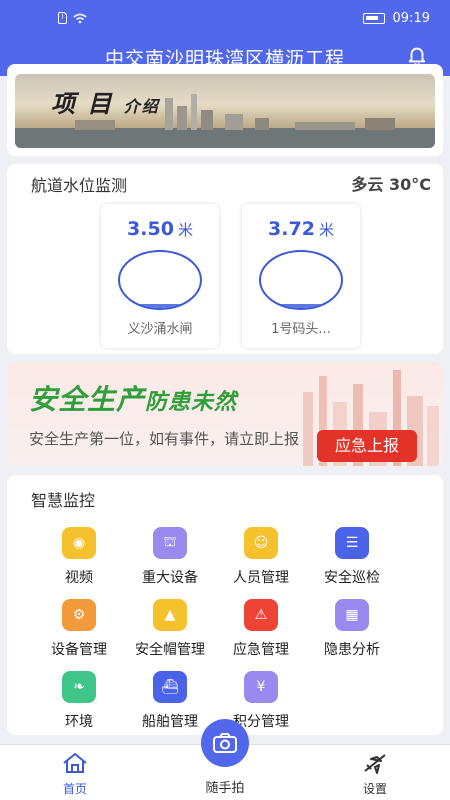 The height and width of the screenshot is (800, 450). I want to click on monitor-item: ☺ 人员管理, so click(261, 557).